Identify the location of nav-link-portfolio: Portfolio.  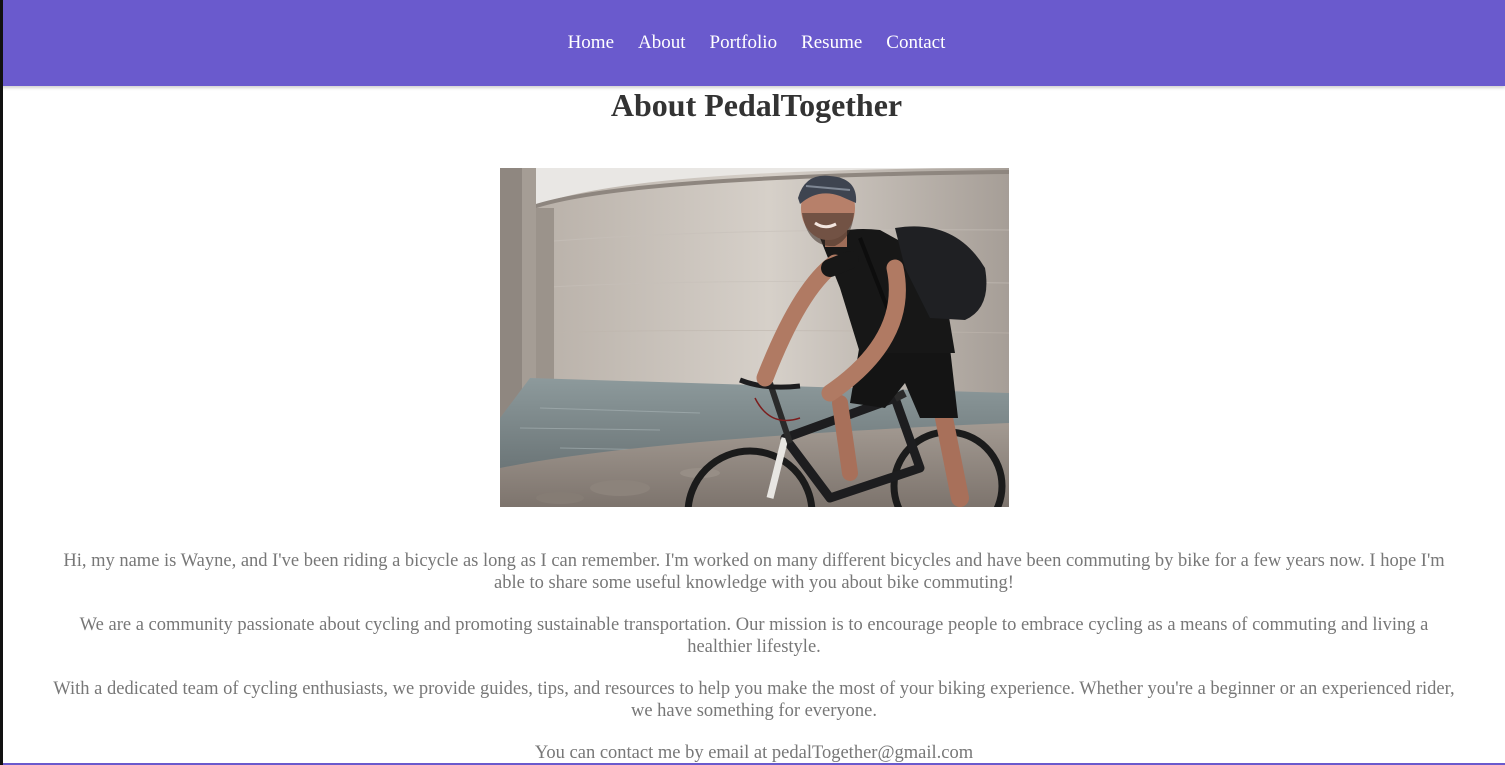
(744, 43).